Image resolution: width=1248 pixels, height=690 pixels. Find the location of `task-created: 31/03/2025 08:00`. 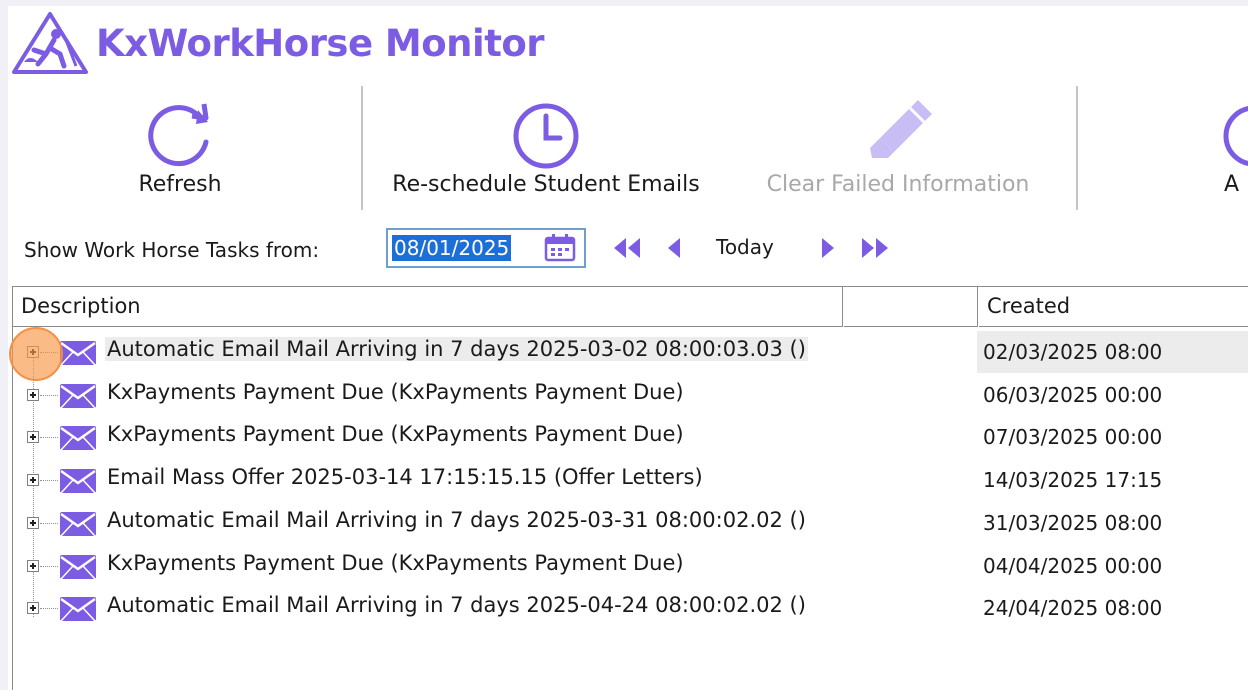

task-created: 31/03/2025 08:00 is located at coordinates (1073, 522).